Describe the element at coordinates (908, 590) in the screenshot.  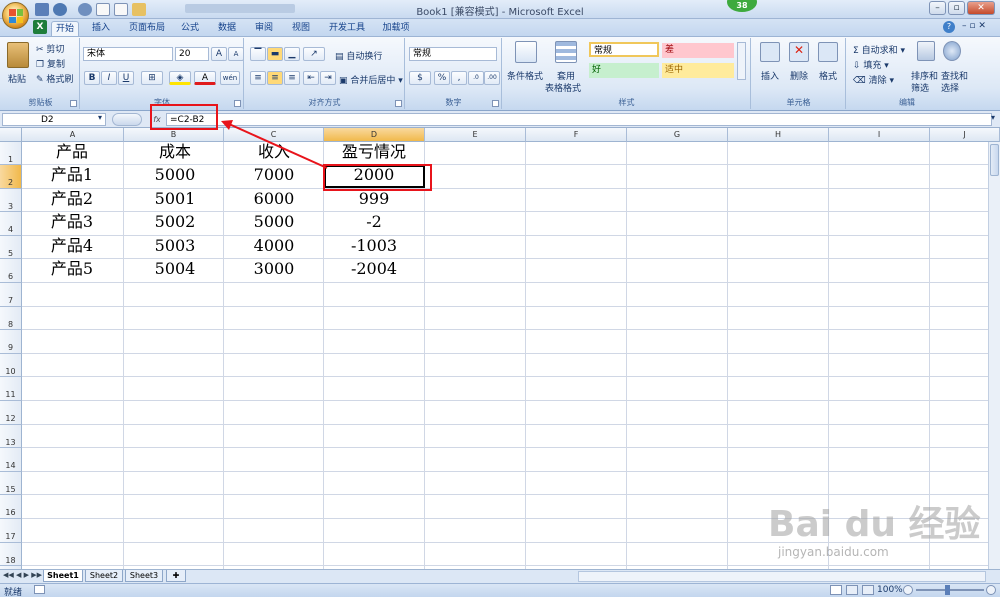
I see `zoom-out-icon` at that location.